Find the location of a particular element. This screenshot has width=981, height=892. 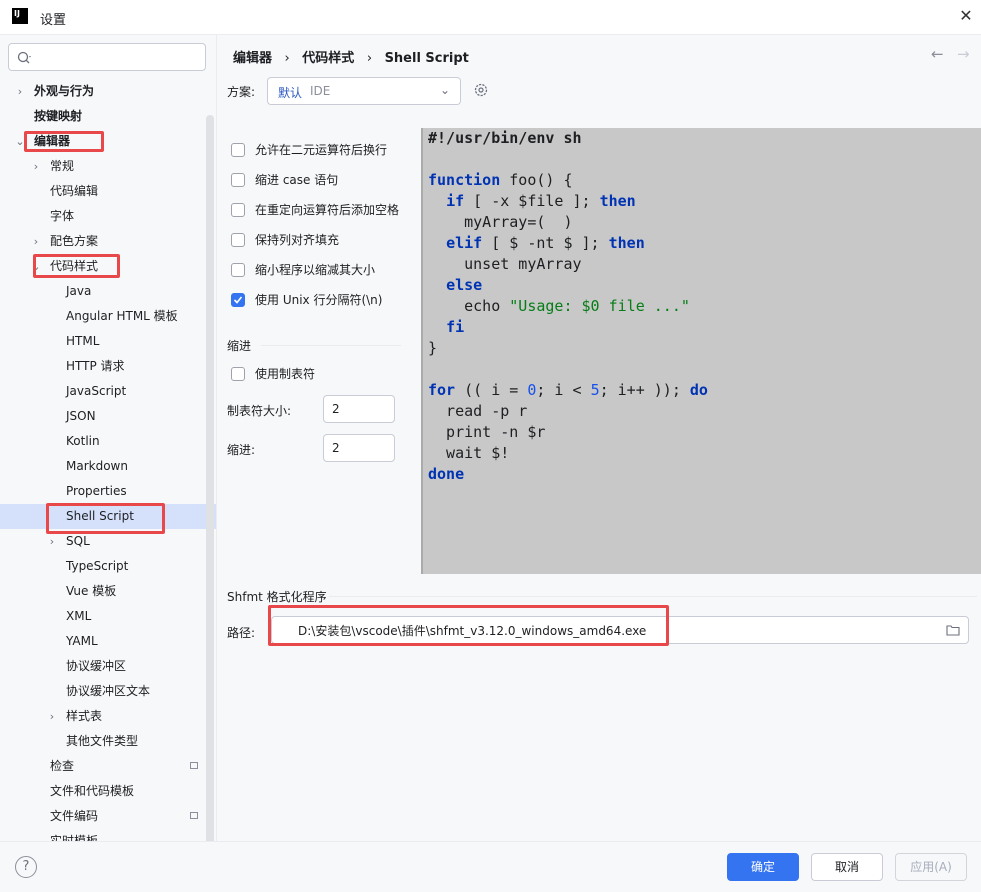

tree-item-label: 按键映射 is located at coordinates (58, 116).